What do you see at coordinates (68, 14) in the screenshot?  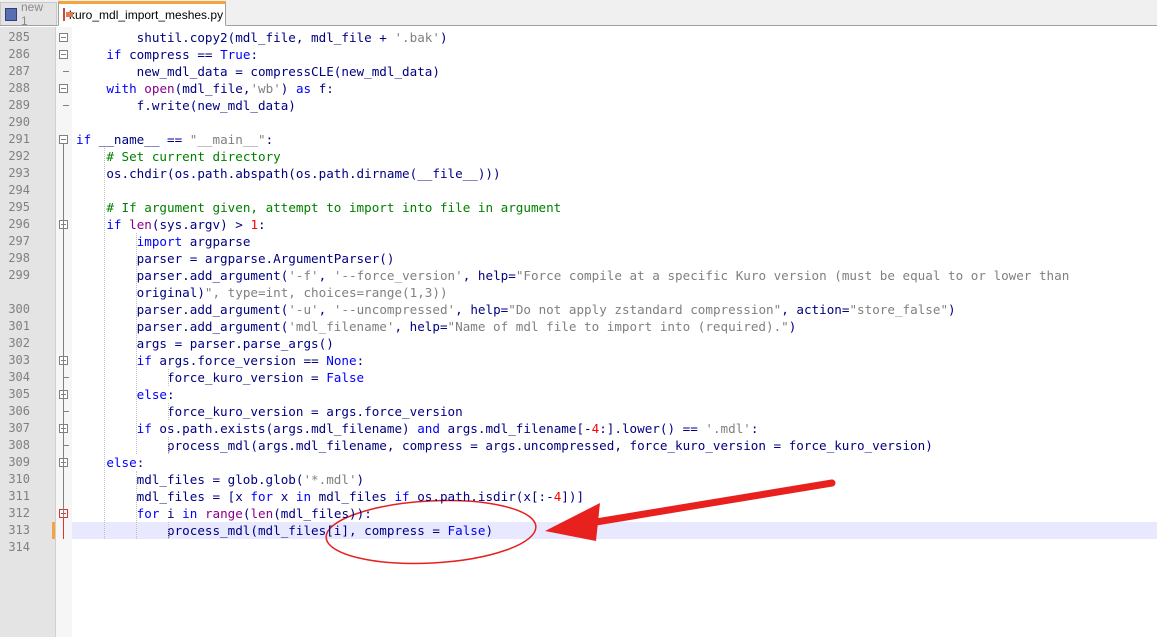 I see `python-file-icon` at bounding box center [68, 14].